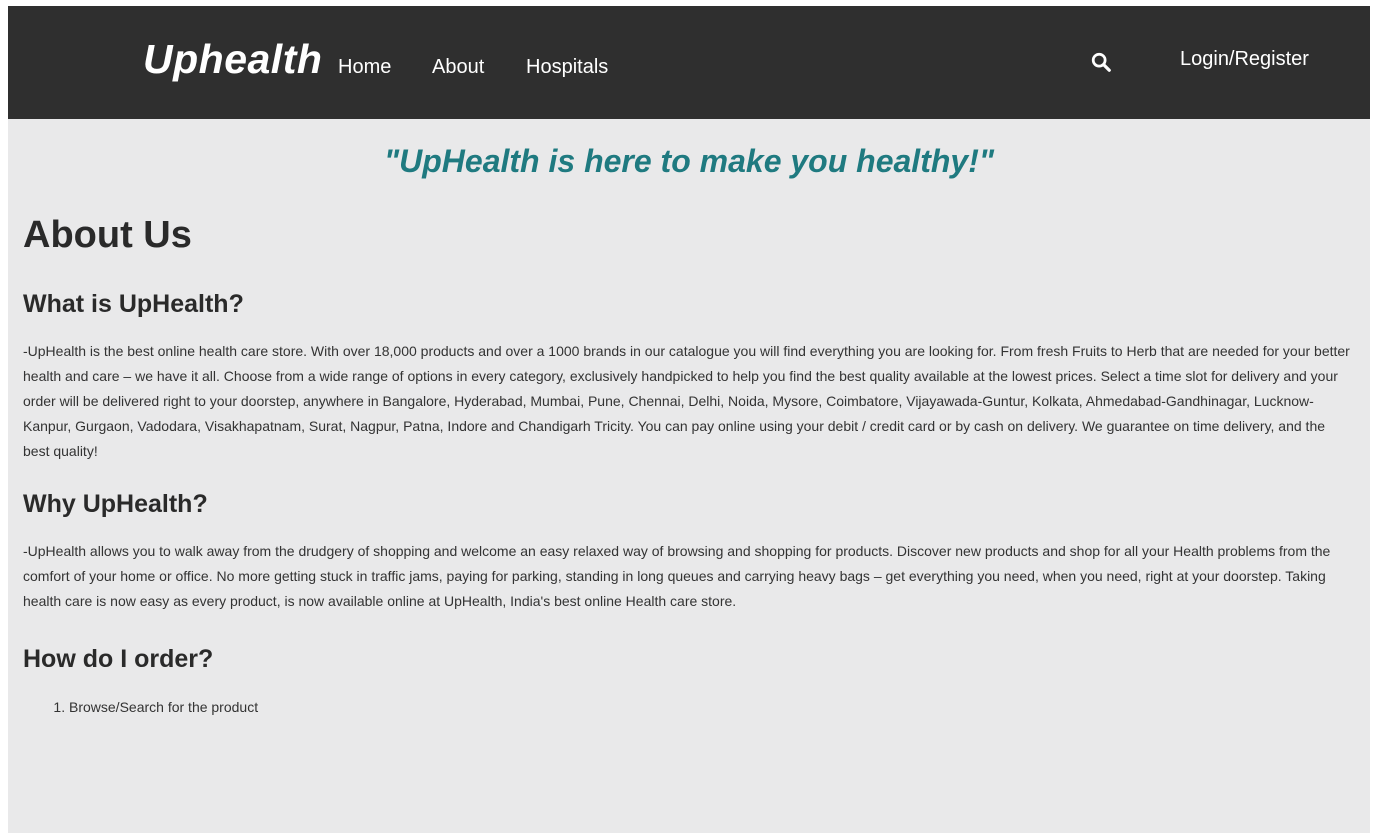  What do you see at coordinates (364, 67) in the screenshot?
I see `nav-home-link: Home` at bounding box center [364, 67].